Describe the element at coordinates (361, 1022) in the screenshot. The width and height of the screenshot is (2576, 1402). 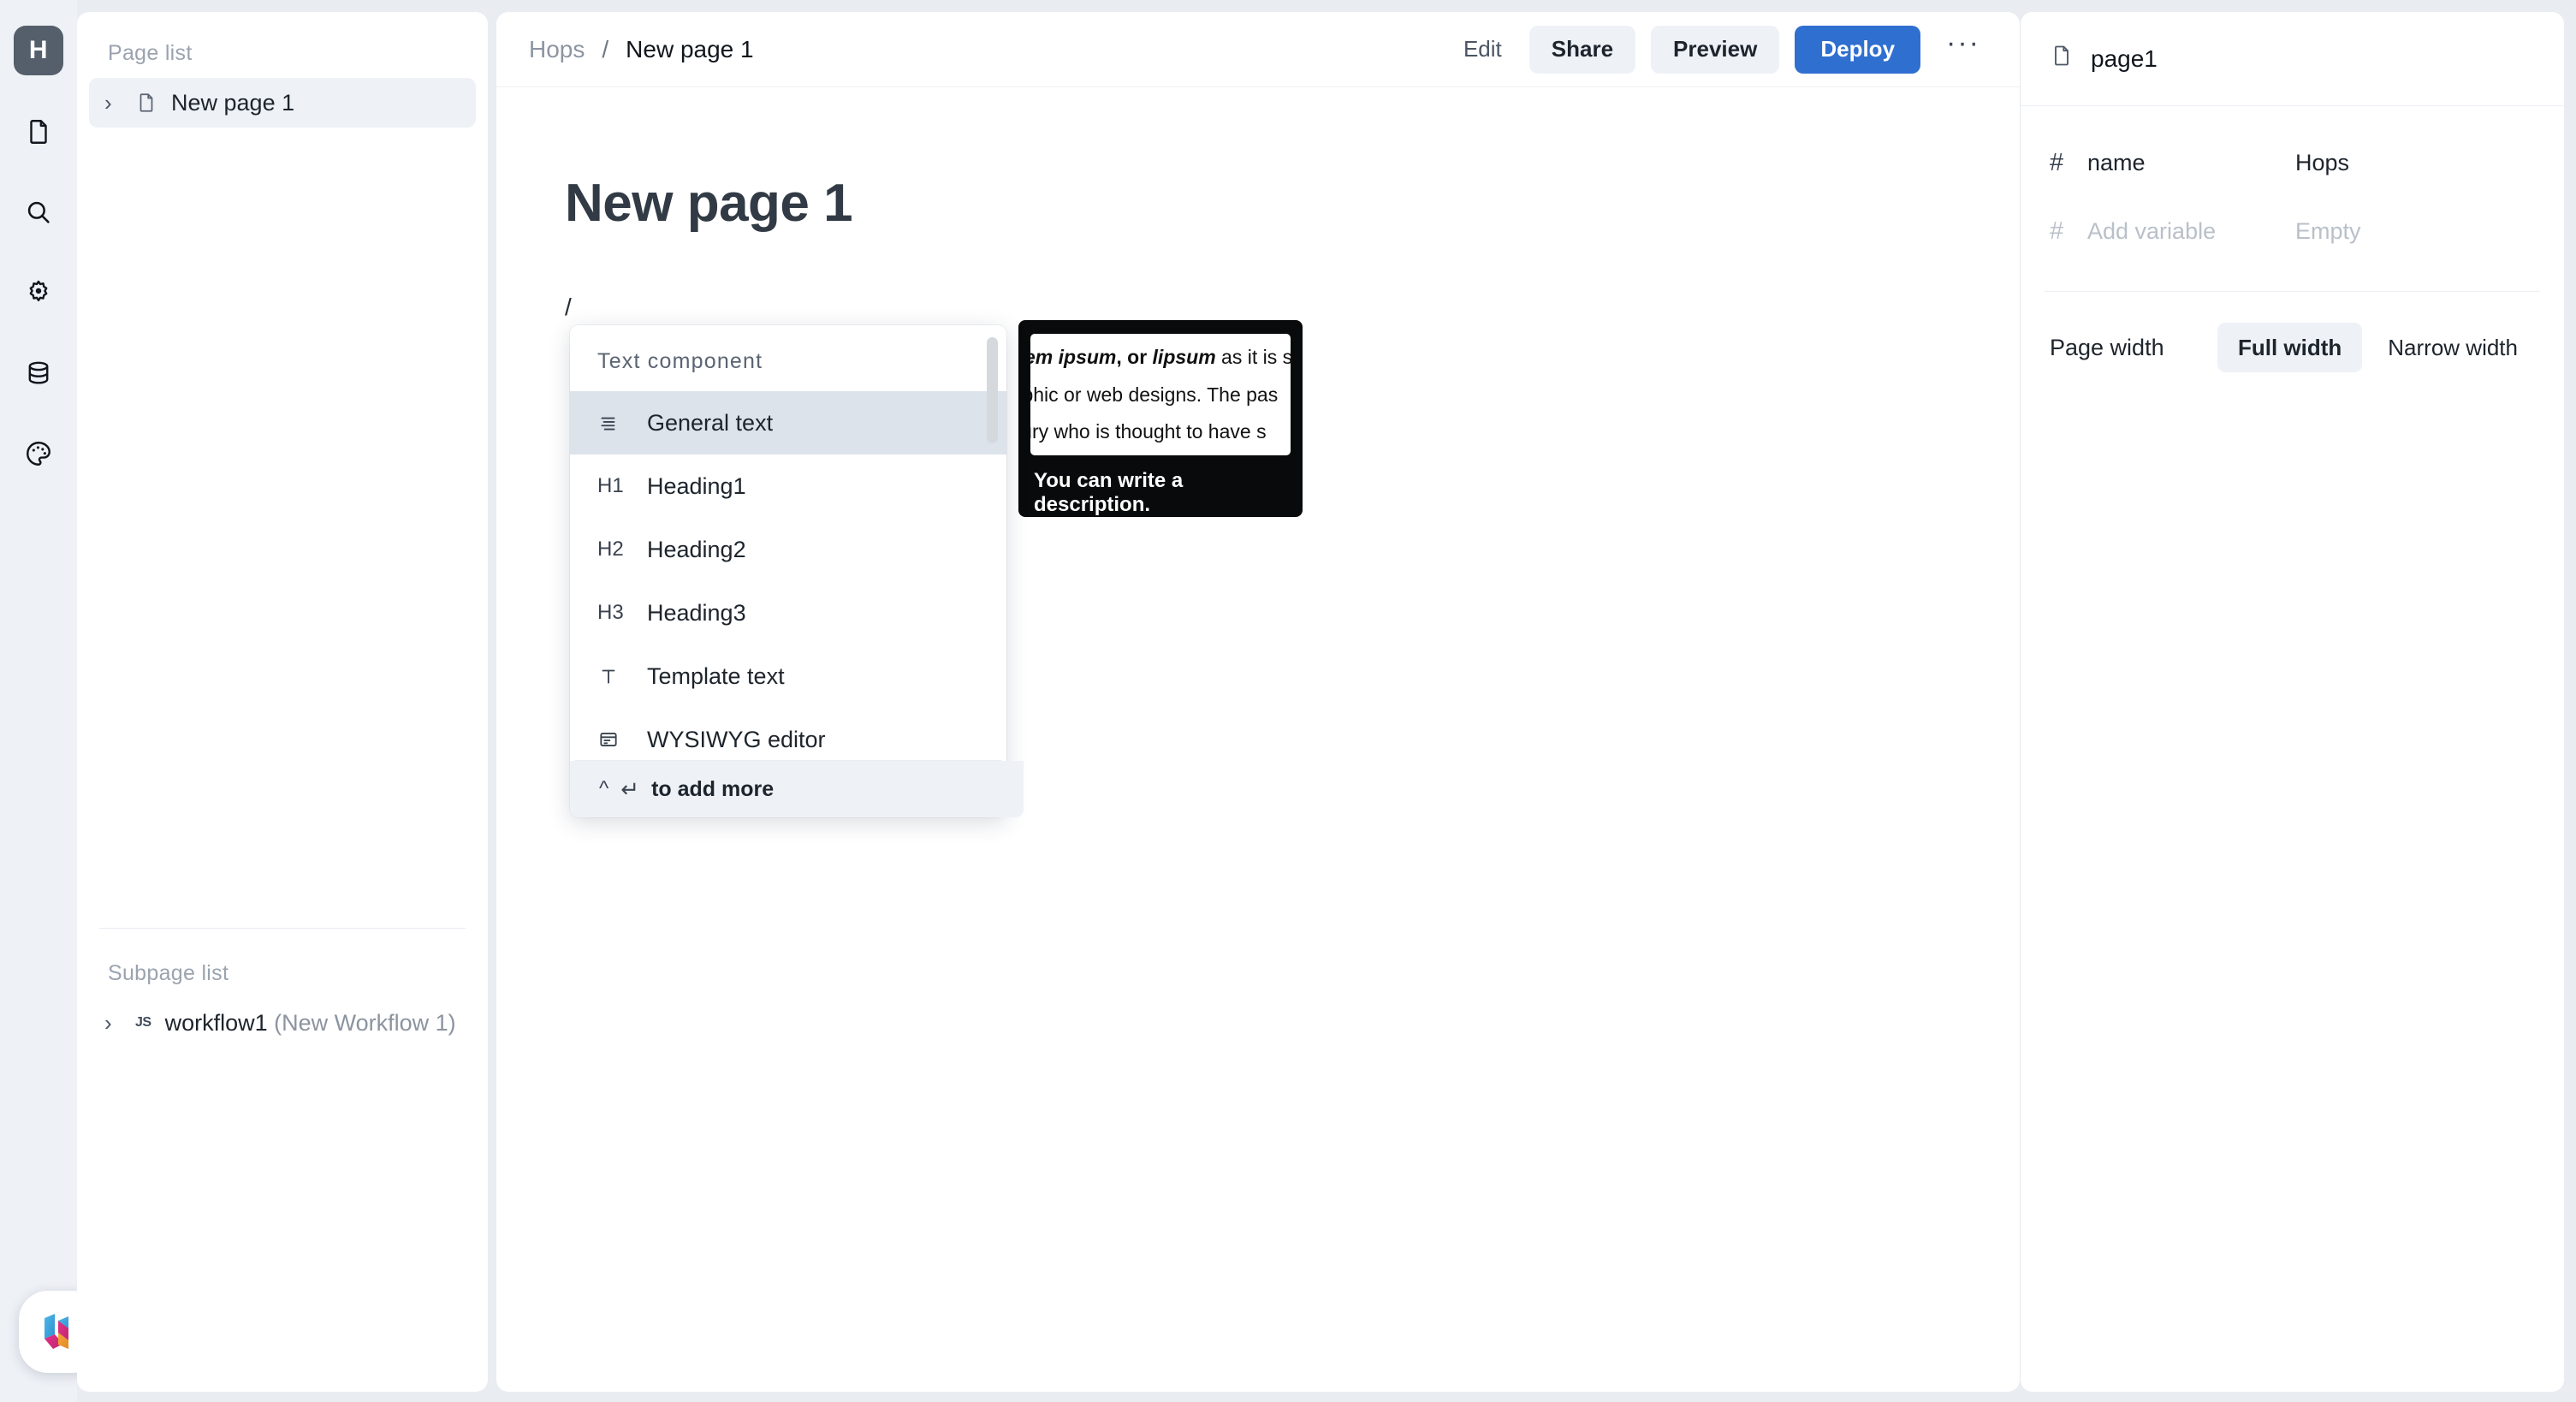
I see `subpage-item-sublabel: (New Workflow 1)` at that location.